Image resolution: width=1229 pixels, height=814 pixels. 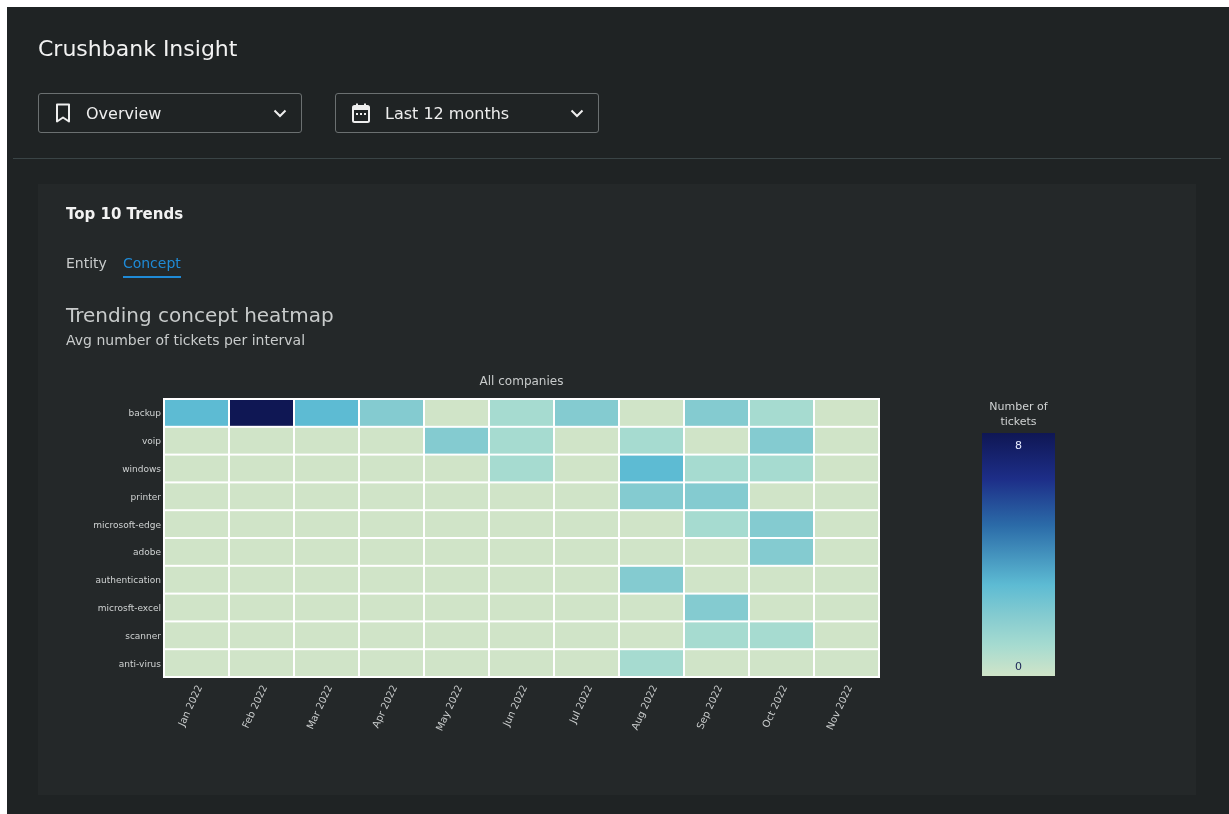 What do you see at coordinates (147, 552) in the screenshot?
I see `row-label: adobe` at bounding box center [147, 552].